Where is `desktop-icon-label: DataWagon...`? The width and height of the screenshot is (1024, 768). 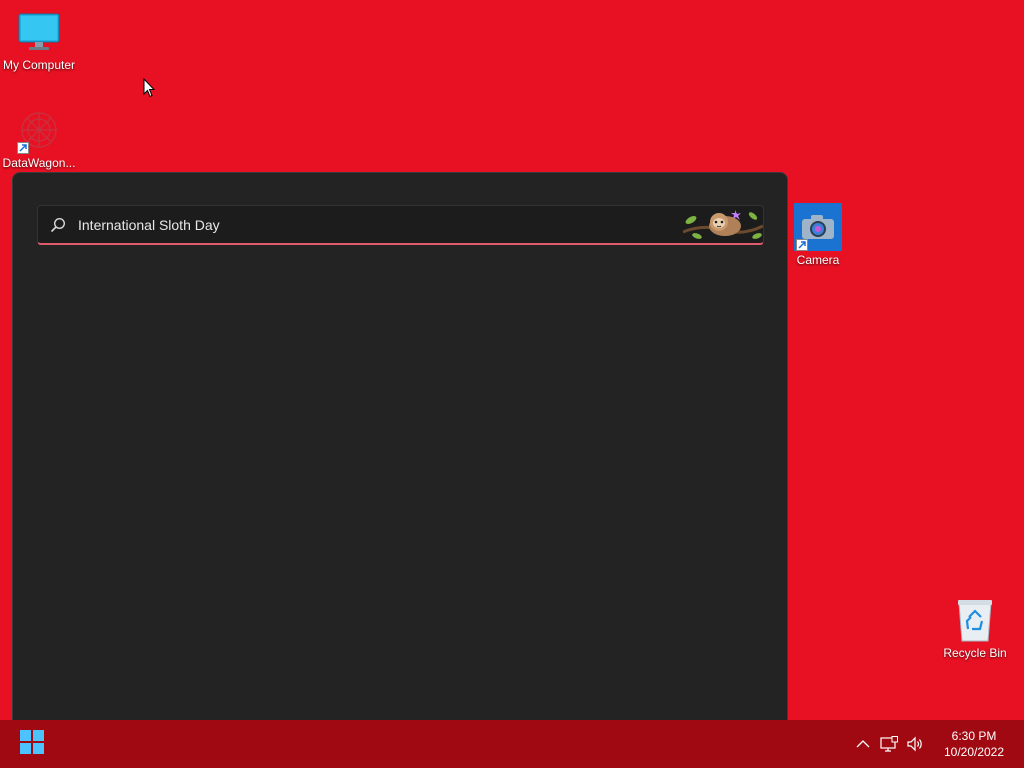
desktop-icon-label: DataWagon... is located at coordinates (39, 163).